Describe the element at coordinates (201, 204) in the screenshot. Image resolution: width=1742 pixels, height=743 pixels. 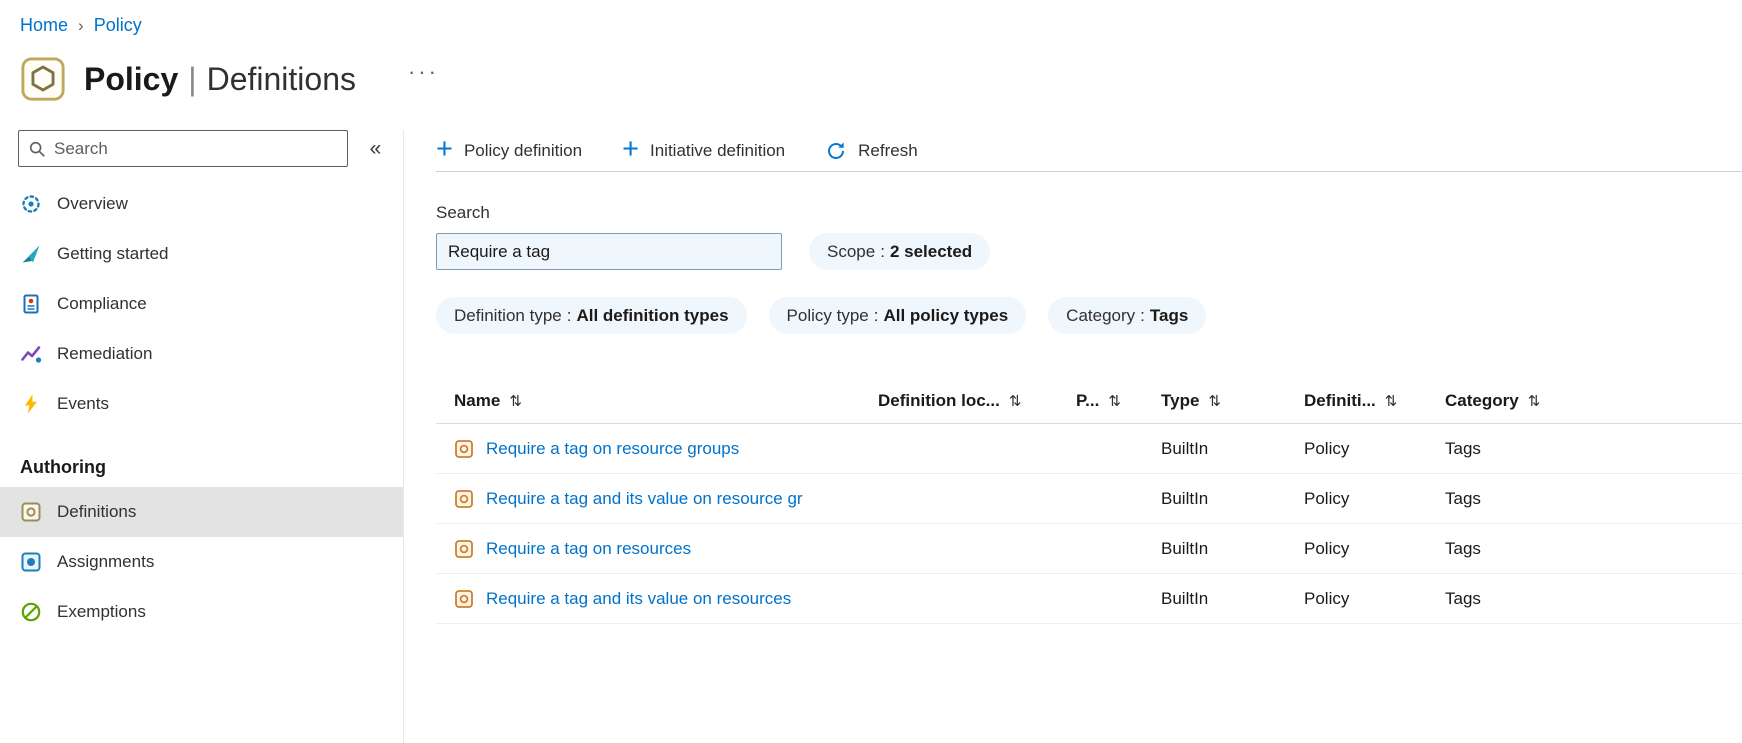
I see `sidebar-item-overview: Overview` at that location.